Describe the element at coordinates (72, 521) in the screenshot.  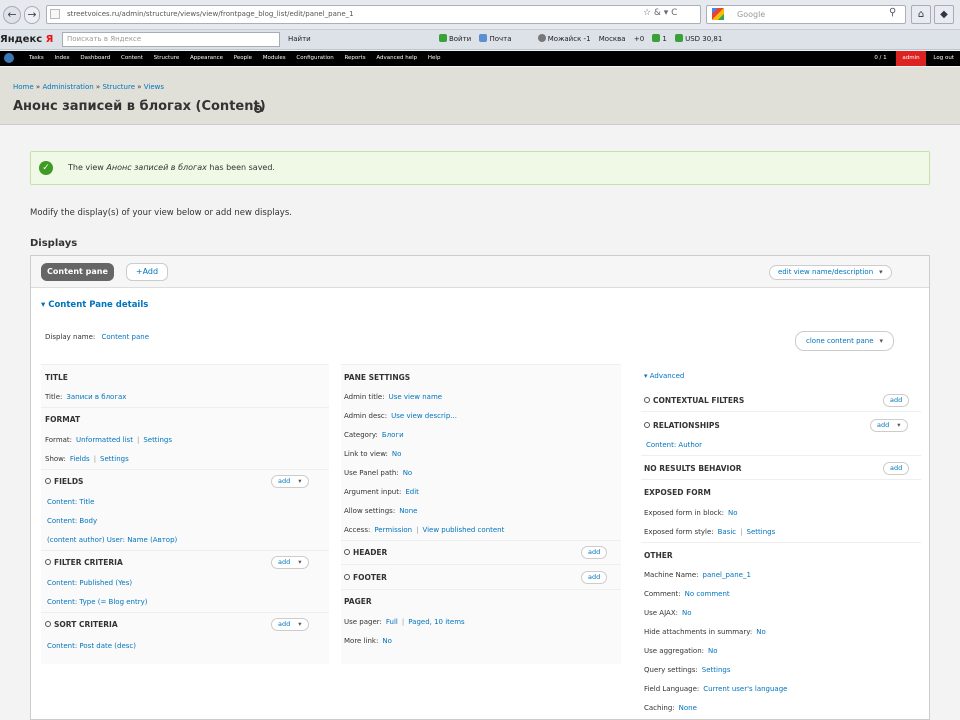
I see `field-body-link: Content: Body` at that location.